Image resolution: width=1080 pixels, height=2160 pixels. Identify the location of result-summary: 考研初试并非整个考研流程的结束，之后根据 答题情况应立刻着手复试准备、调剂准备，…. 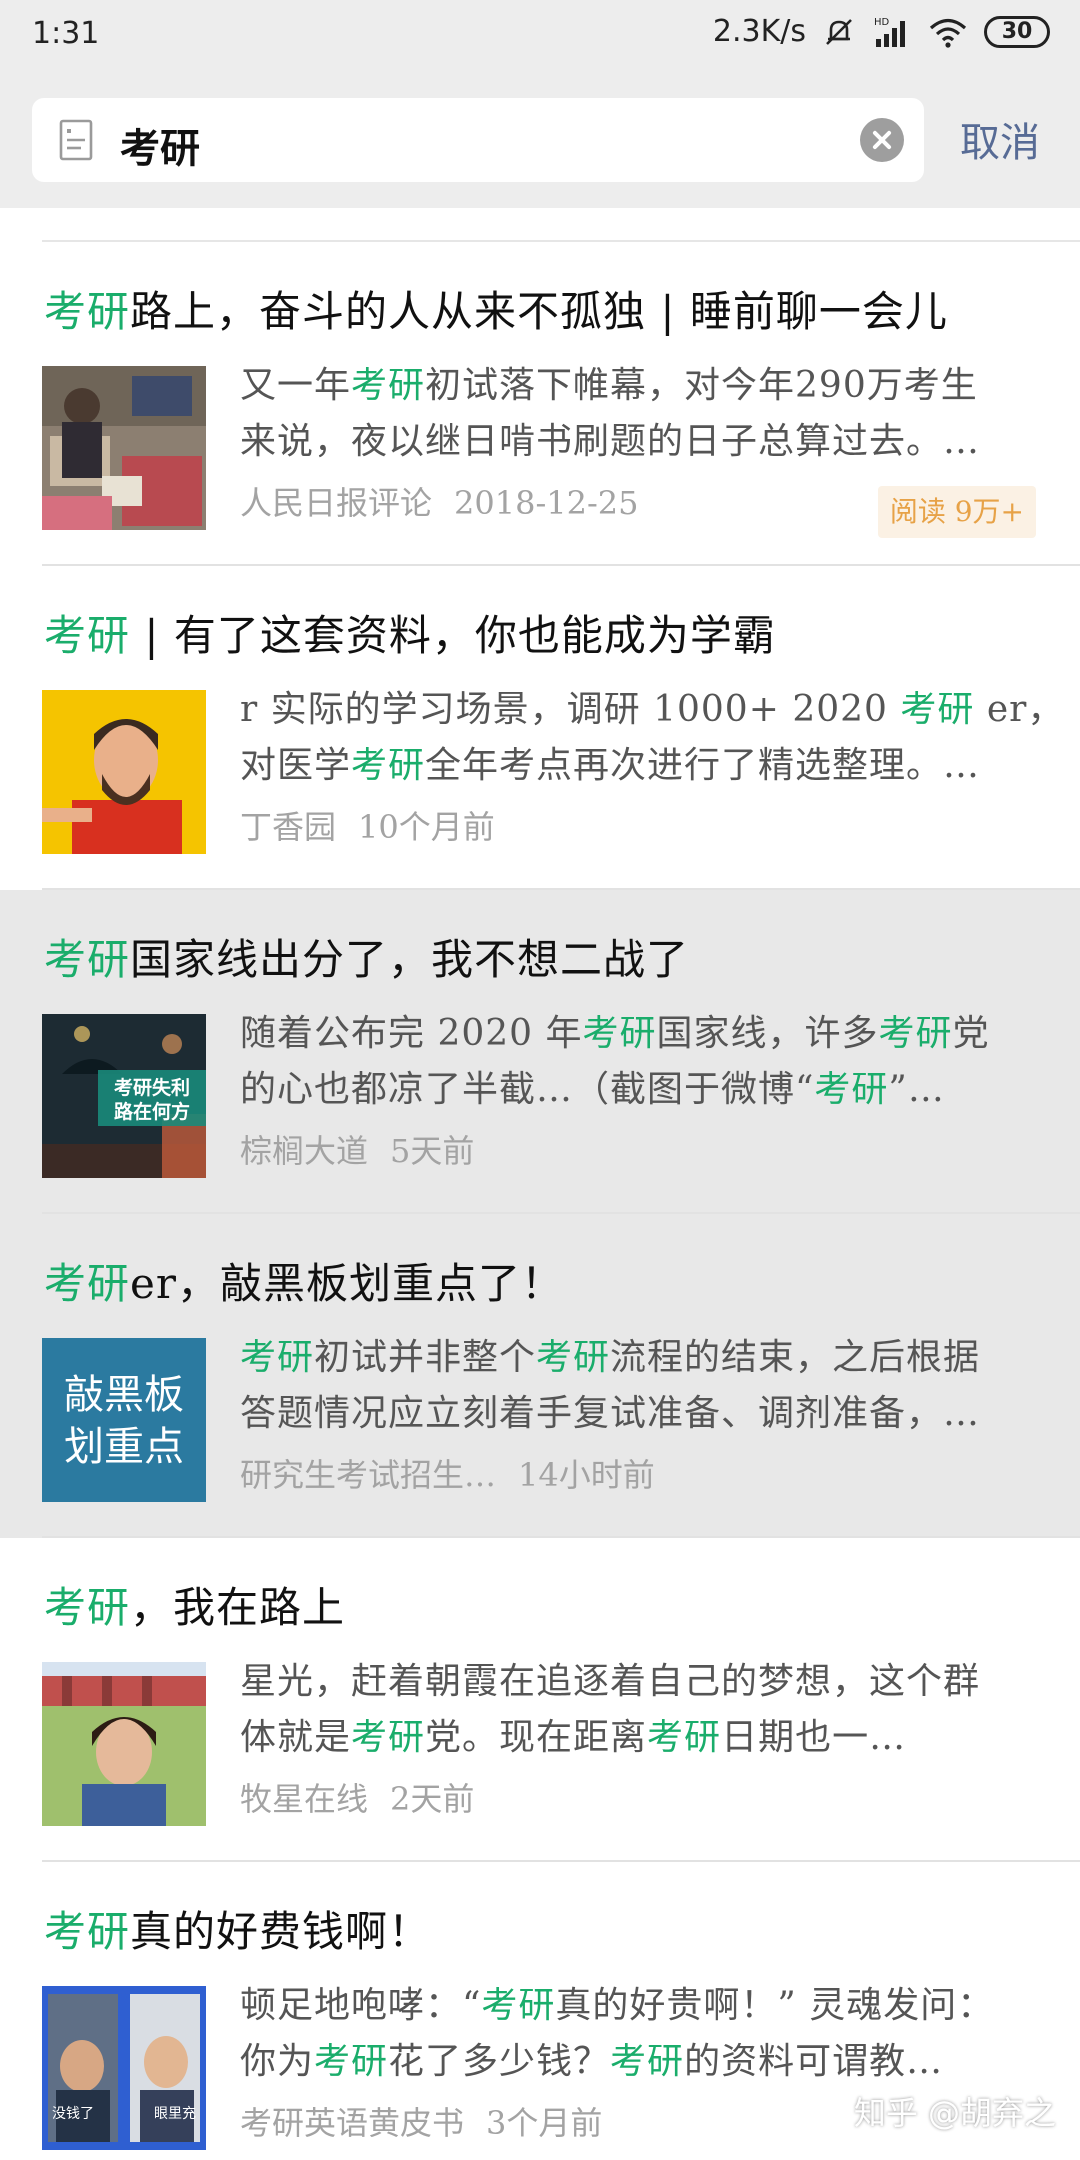
(640, 1386).